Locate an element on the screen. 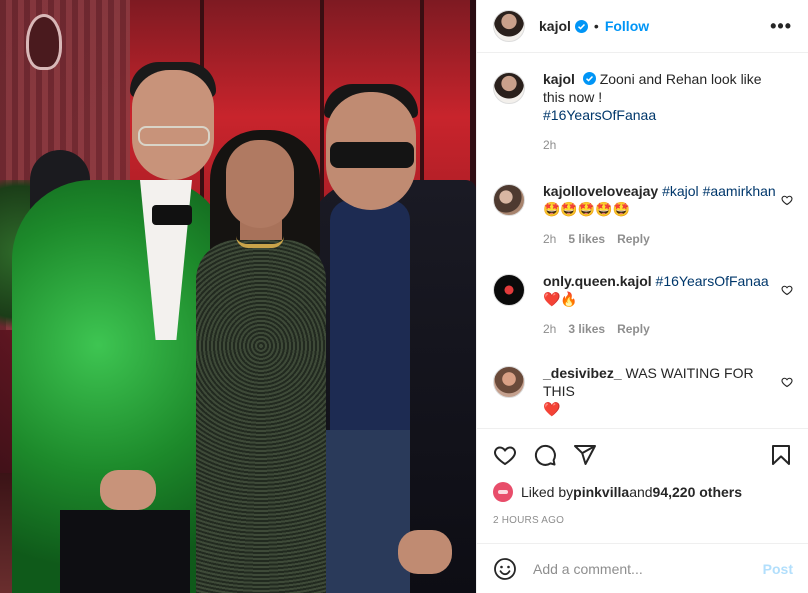  comment-emoji: ❤️🔥 is located at coordinates (560, 299).